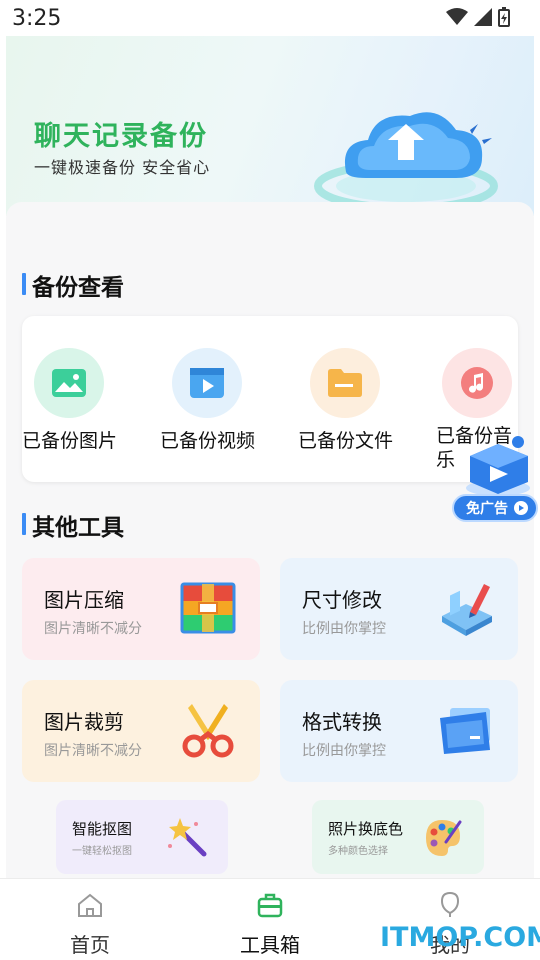  I want to click on play-arrow-icon, so click(521, 508).